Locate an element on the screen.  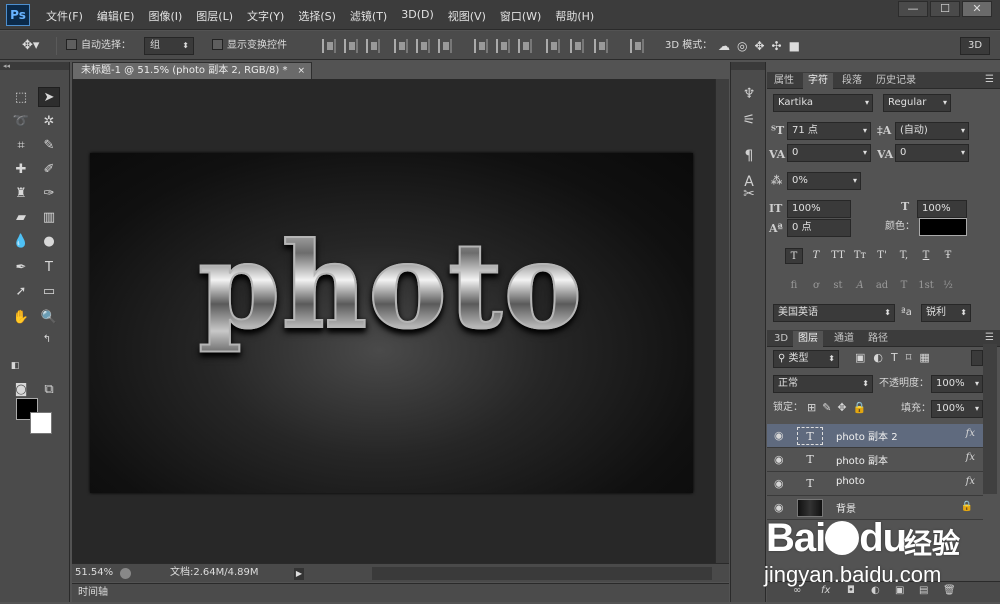
swash-button: A is located at coordinates (860, 286).